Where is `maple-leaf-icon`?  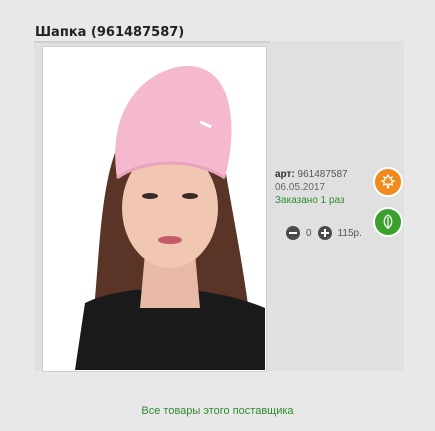
maple-leaf-icon is located at coordinates (388, 182).